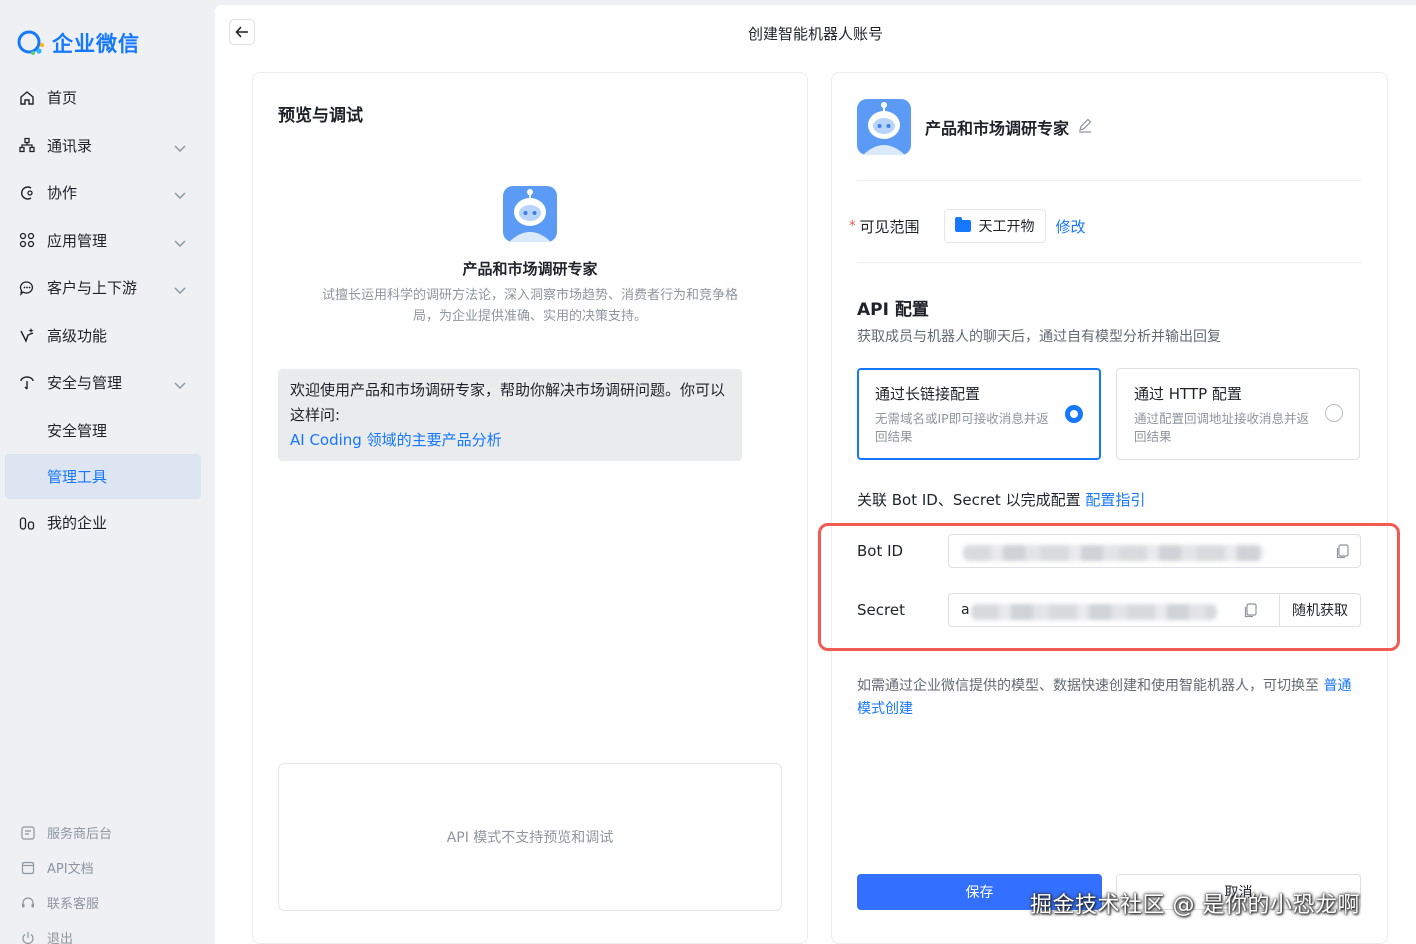 The image size is (1416, 944). I want to click on welcome-text: 欢迎使用产品和市场调研专家，帮助你解决市场调研问题。你可以这样问:, so click(508, 402).